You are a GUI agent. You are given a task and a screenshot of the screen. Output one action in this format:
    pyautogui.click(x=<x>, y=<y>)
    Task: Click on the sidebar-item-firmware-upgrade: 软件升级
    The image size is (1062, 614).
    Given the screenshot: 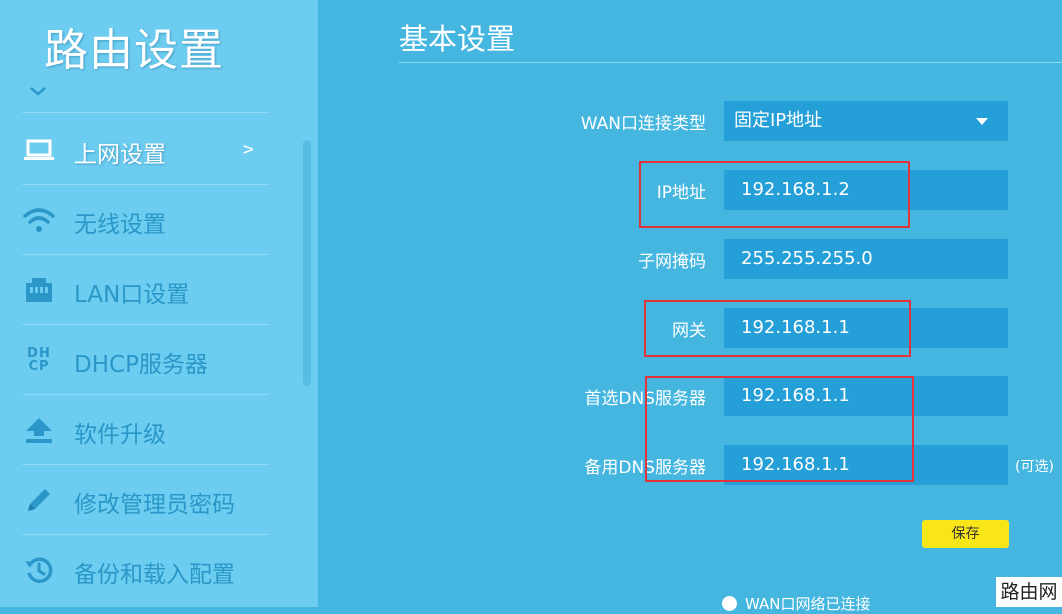 What is the action you would take?
    pyautogui.click(x=150, y=430)
    